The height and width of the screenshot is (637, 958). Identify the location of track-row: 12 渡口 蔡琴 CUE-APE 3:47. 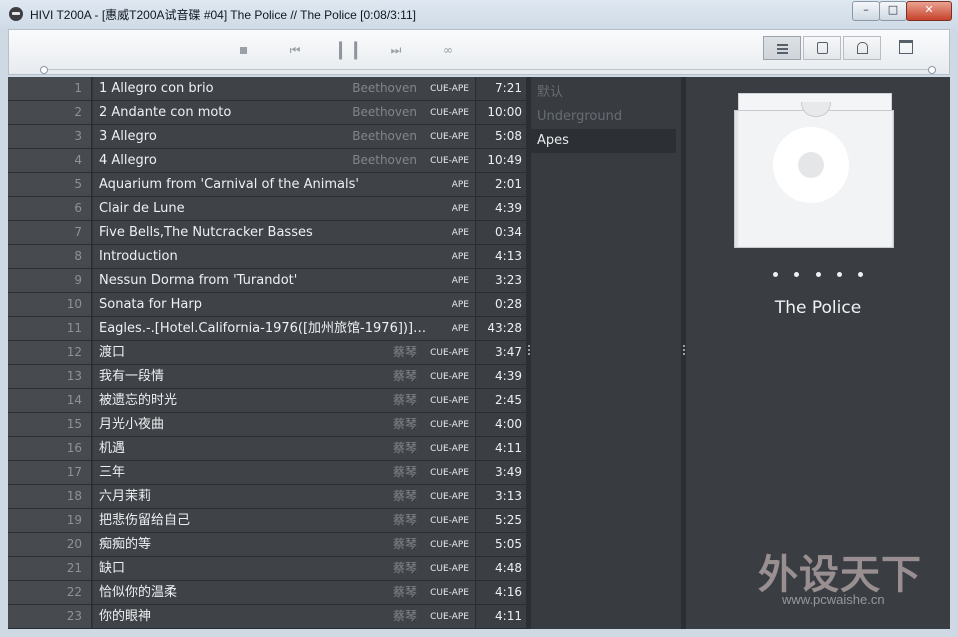
(267, 353).